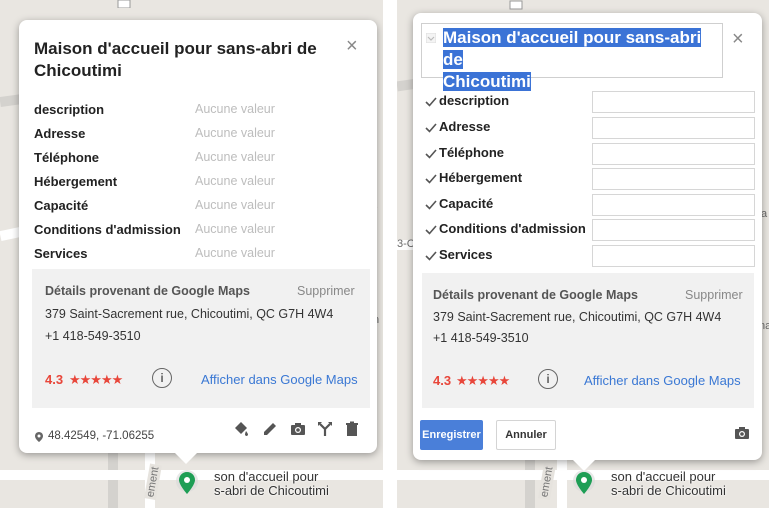  I want to click on pencil-icon, so click(270, 429).